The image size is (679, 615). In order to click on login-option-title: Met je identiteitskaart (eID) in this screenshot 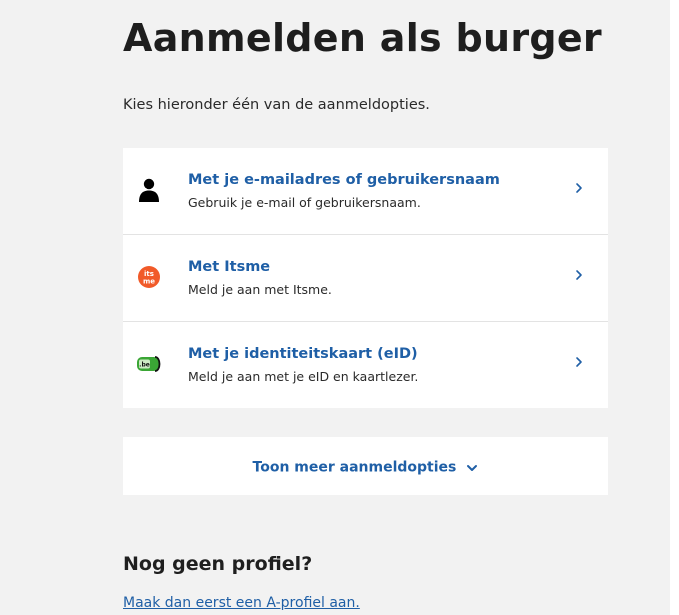, I will do `click(303, 354)`.